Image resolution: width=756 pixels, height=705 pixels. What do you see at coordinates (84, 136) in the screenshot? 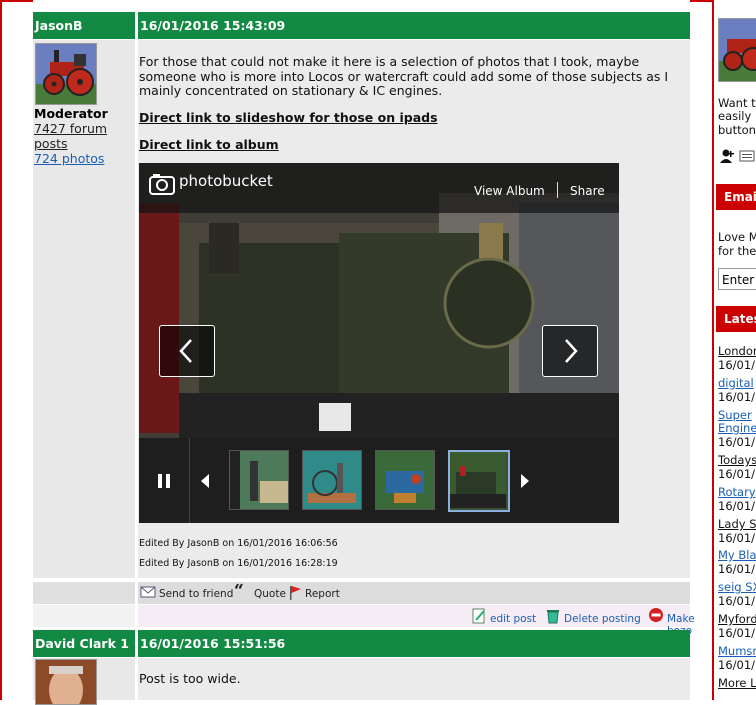
I see `forum-posts-link: 7427 forum posts` at bounding box center [84, 136].